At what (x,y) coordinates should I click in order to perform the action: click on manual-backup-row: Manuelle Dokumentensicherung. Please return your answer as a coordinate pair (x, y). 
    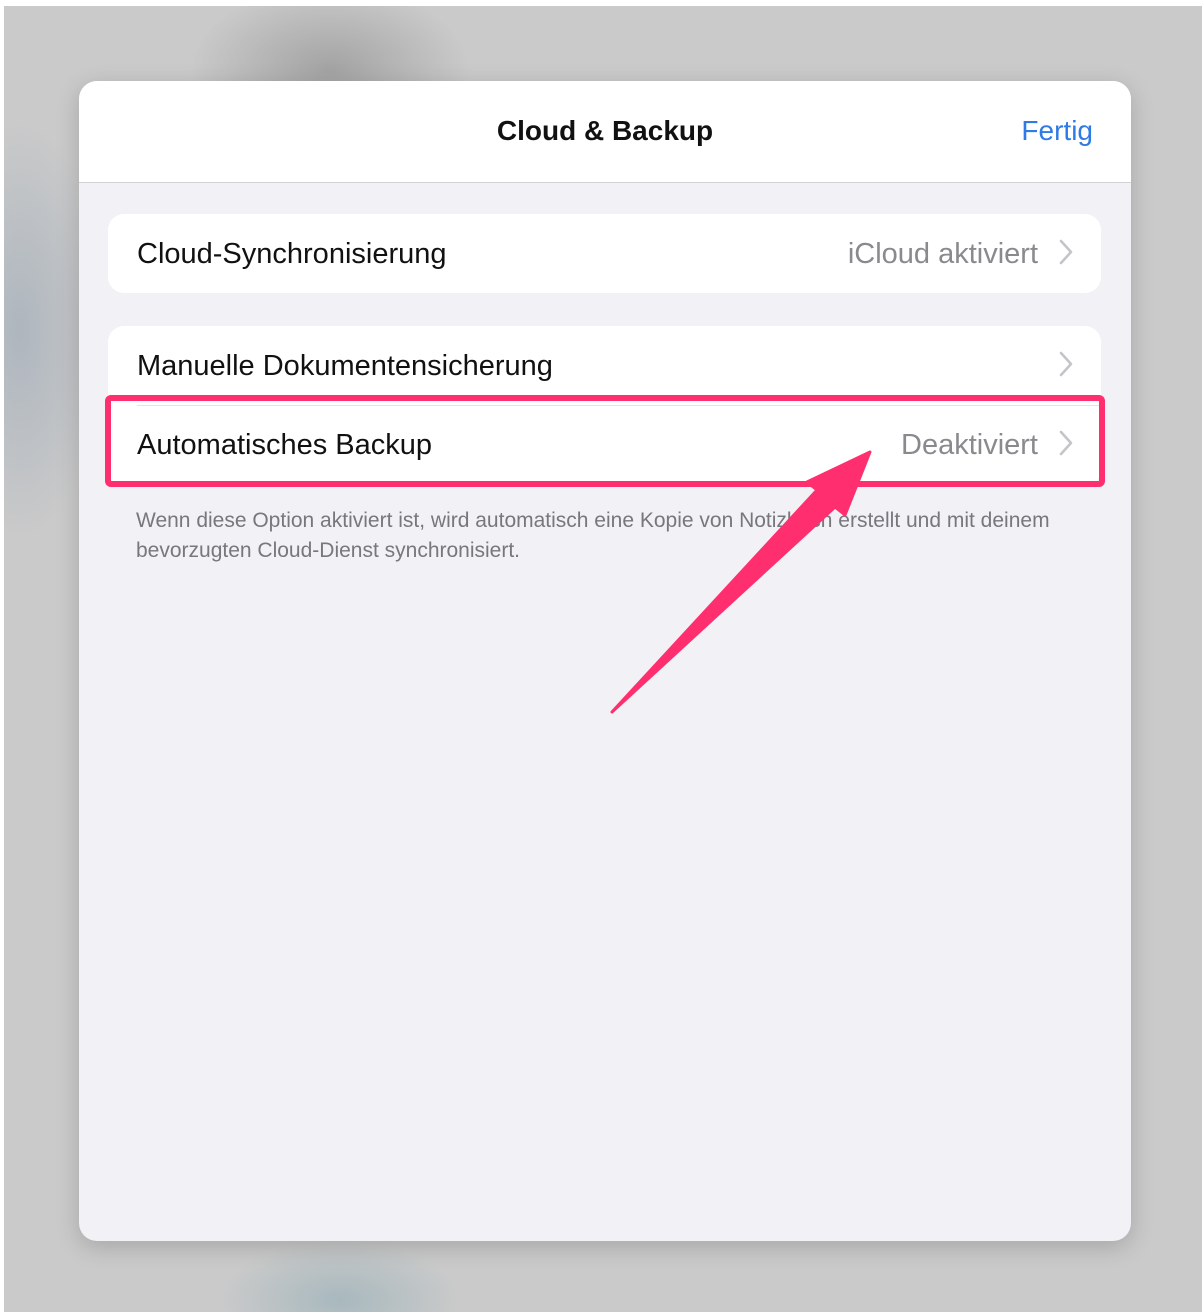
    Looking at the image, I should click on (604, 365).